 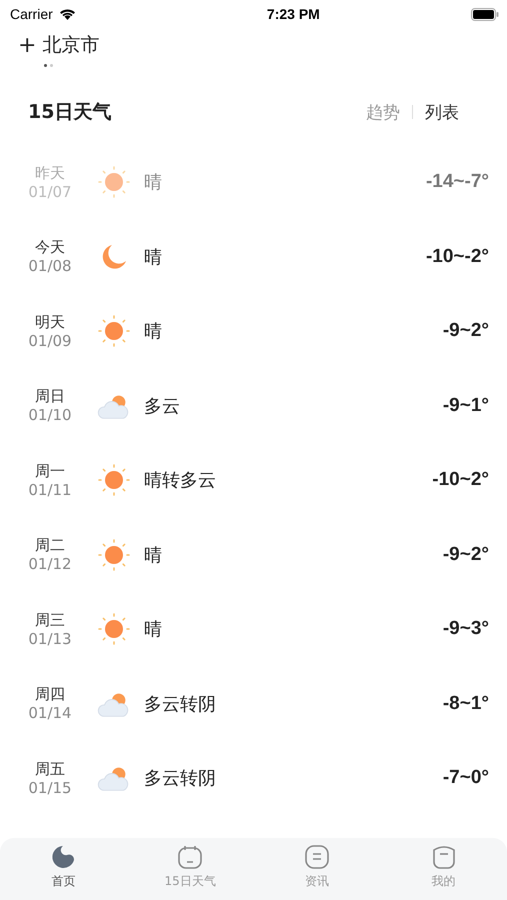 What do you see at coordinates (465, 405) in the screenshot?
I see `temperature-range: -9~1°` at bounding box center [465, 405].